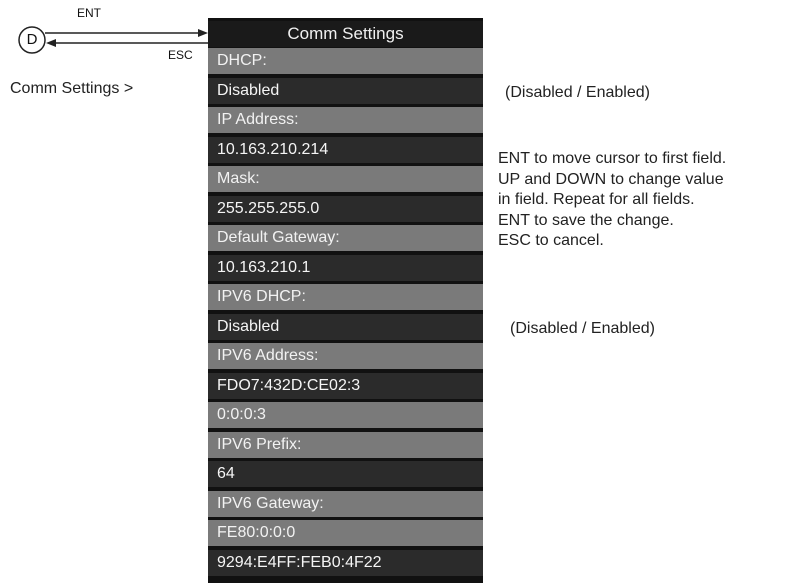 This screenshot has width=786, height=583. I want to click on instruction-line: ENT to save the change., so click(586, 220).